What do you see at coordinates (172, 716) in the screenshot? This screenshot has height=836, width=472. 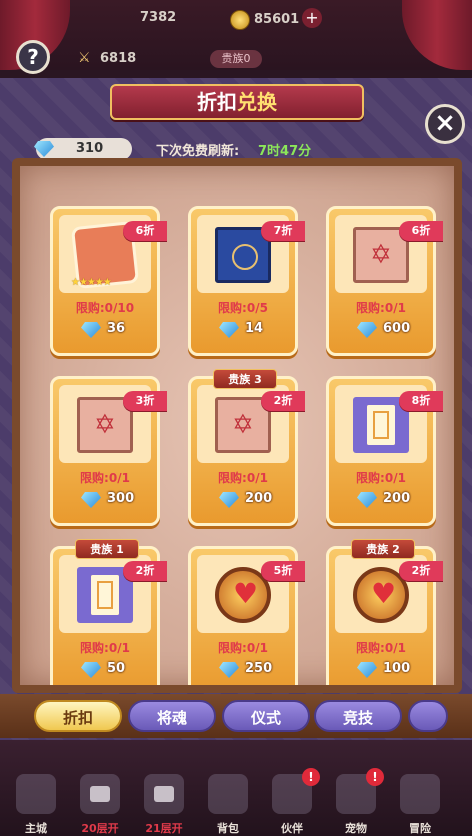 I see `tab-1: 将魂` at bounding box center [172, 716].